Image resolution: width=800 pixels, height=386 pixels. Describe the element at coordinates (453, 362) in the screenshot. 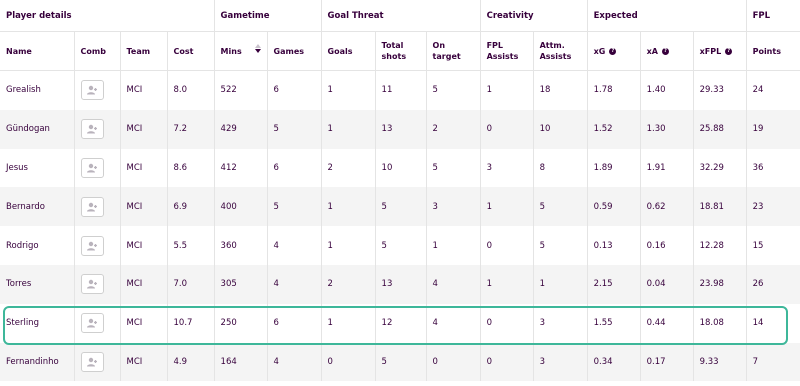

I see `cell-on-target: 0` at that location.